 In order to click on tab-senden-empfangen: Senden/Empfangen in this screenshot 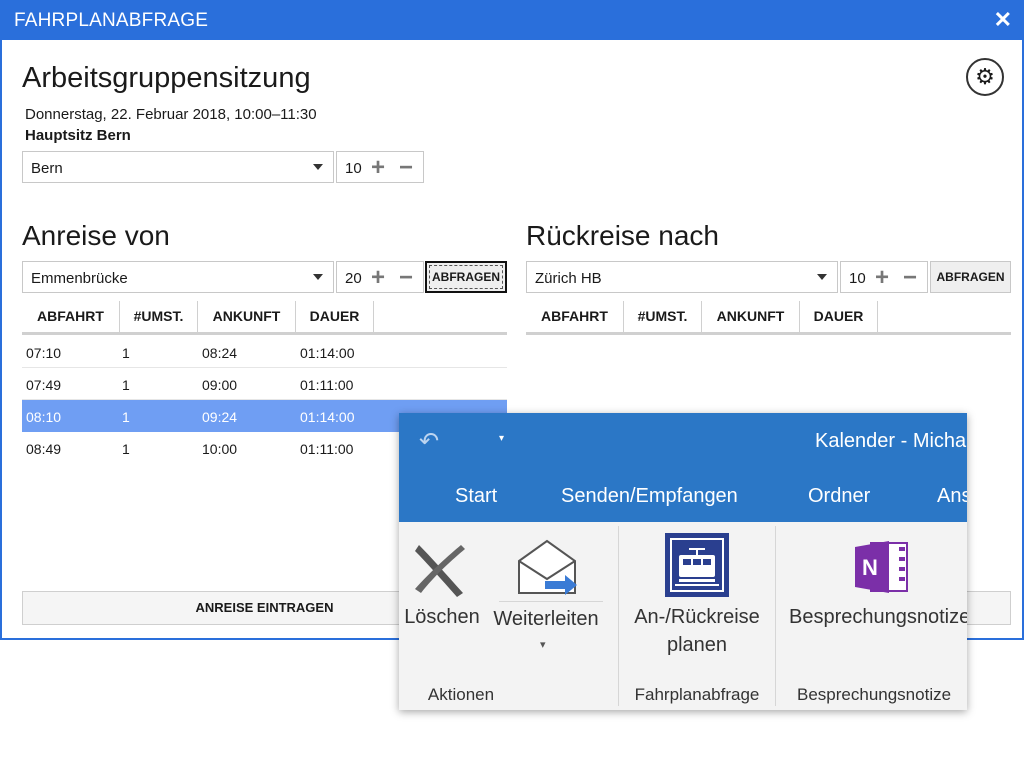, I will do `click(649, 496)`.